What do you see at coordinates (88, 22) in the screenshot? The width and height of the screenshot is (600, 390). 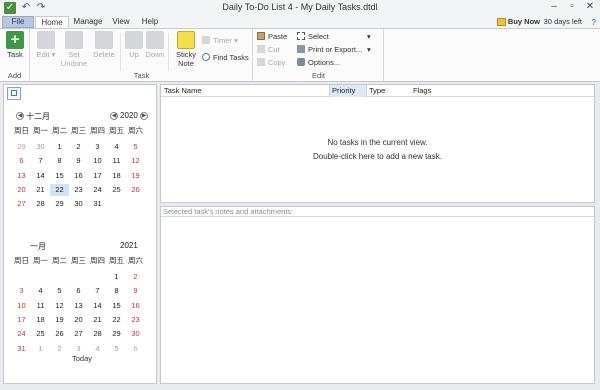 I see `tab-manage: Manage` at bounding box center [88, 22].